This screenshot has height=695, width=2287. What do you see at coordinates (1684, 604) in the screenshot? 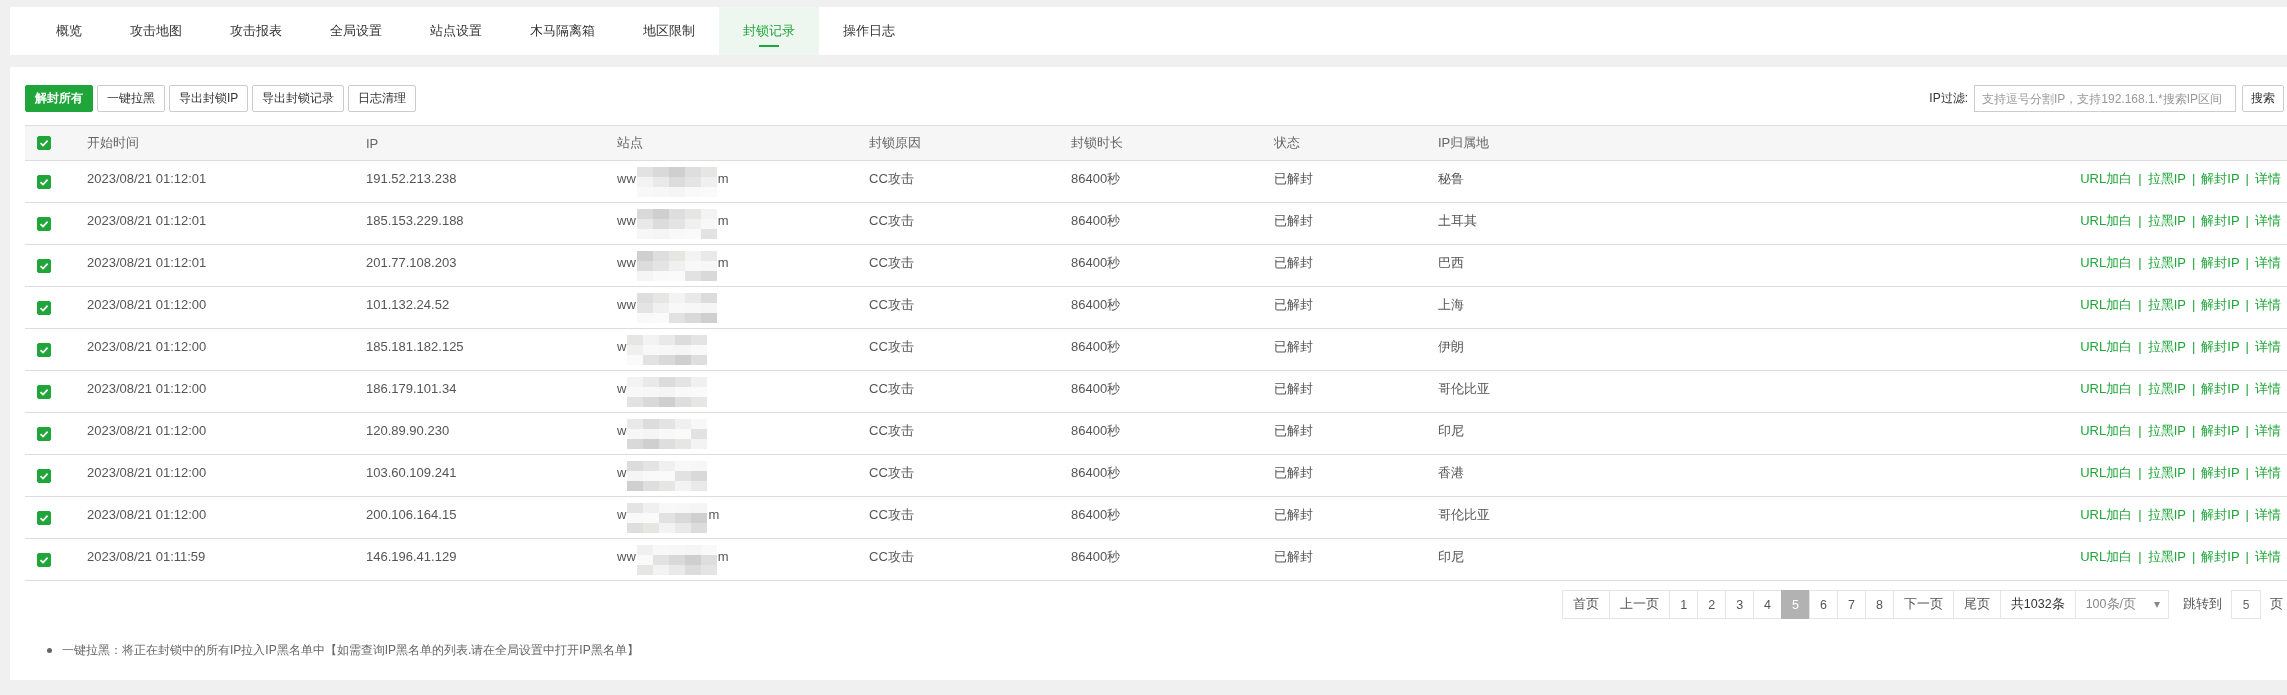
I see `page-button: 1` at bounding box center [1684, 604].